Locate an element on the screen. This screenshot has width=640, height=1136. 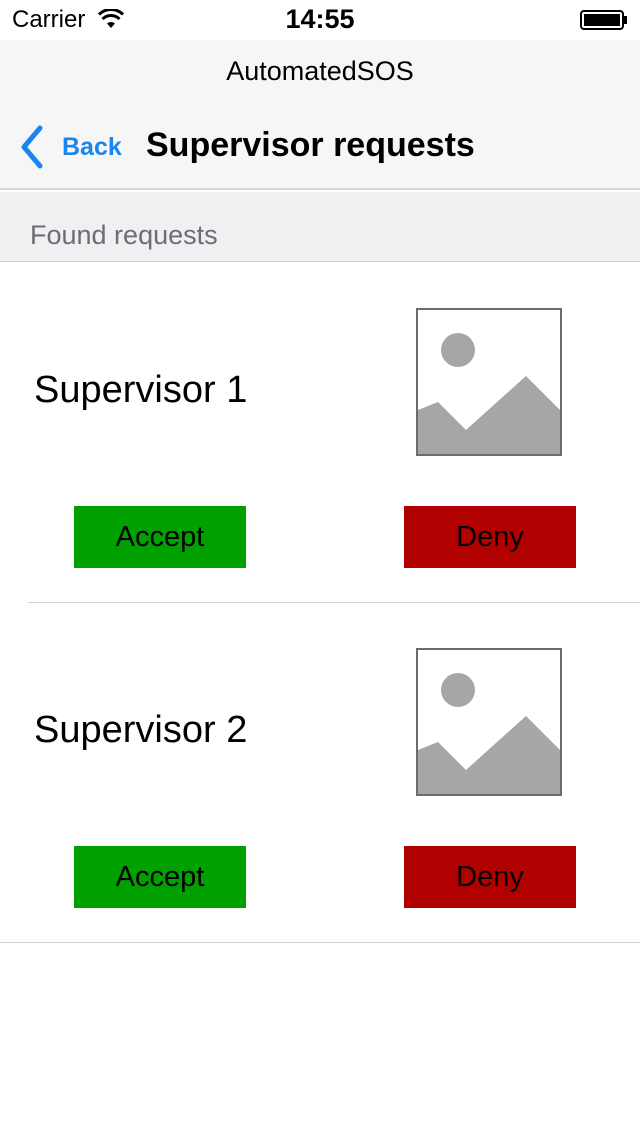
status-time: 14:55 is located at coordinates (320, 19).